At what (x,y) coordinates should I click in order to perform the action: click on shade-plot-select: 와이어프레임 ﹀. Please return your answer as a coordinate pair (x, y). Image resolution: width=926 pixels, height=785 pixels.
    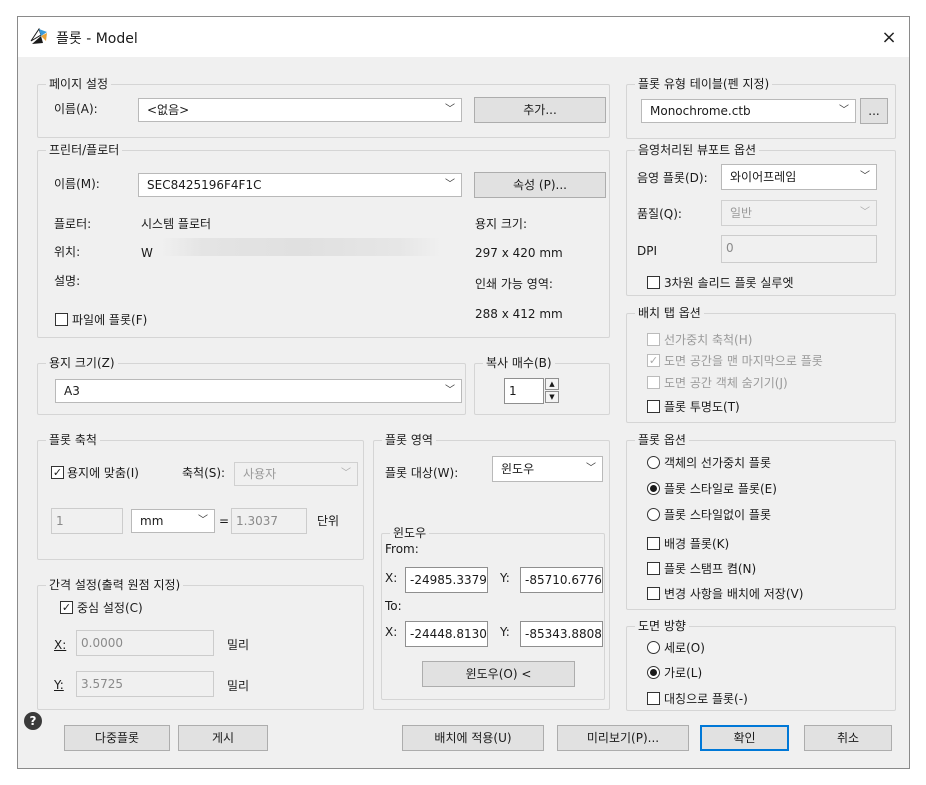
    Looking at the image, I should click on (799, 177).